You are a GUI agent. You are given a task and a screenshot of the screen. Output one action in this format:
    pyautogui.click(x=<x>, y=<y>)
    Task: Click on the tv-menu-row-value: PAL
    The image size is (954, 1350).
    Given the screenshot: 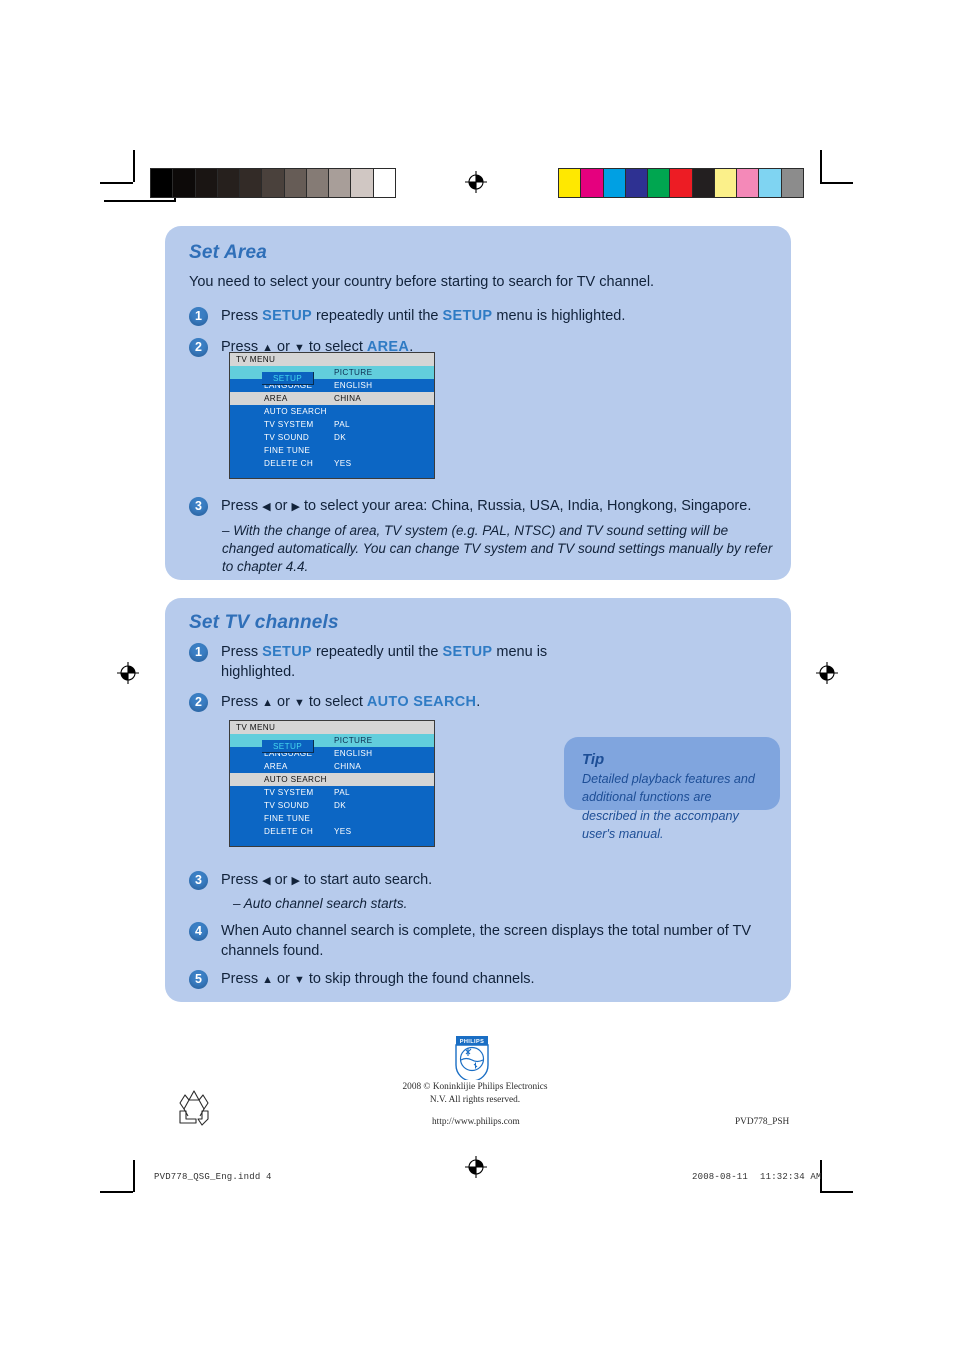 What is the action you would take?
    pyautogui.click(x=342, y=424)
    